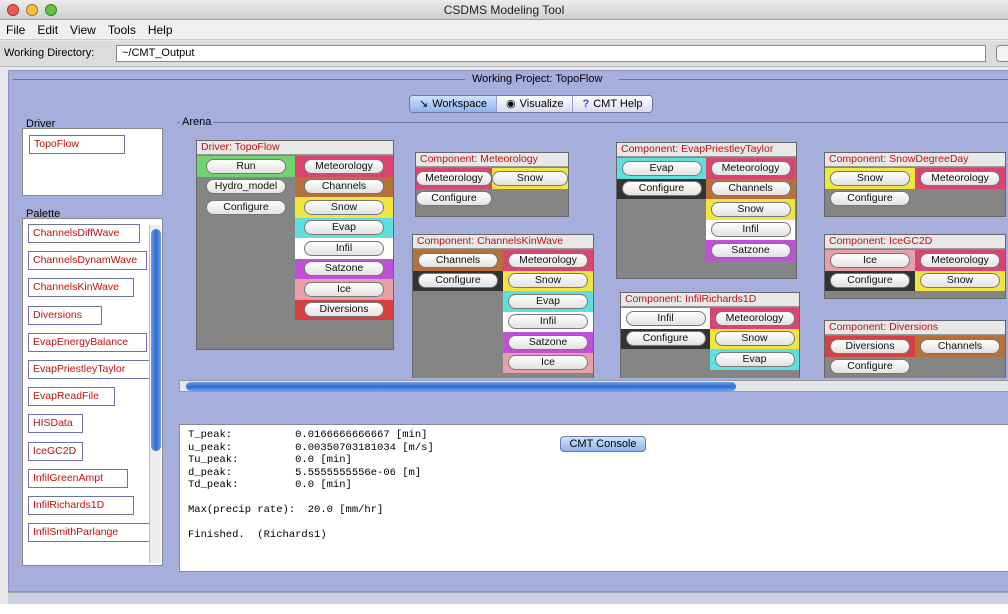 The height and width of the screenshot is (614, 1008). I want to click on menu-view: View, so click(83, 30).